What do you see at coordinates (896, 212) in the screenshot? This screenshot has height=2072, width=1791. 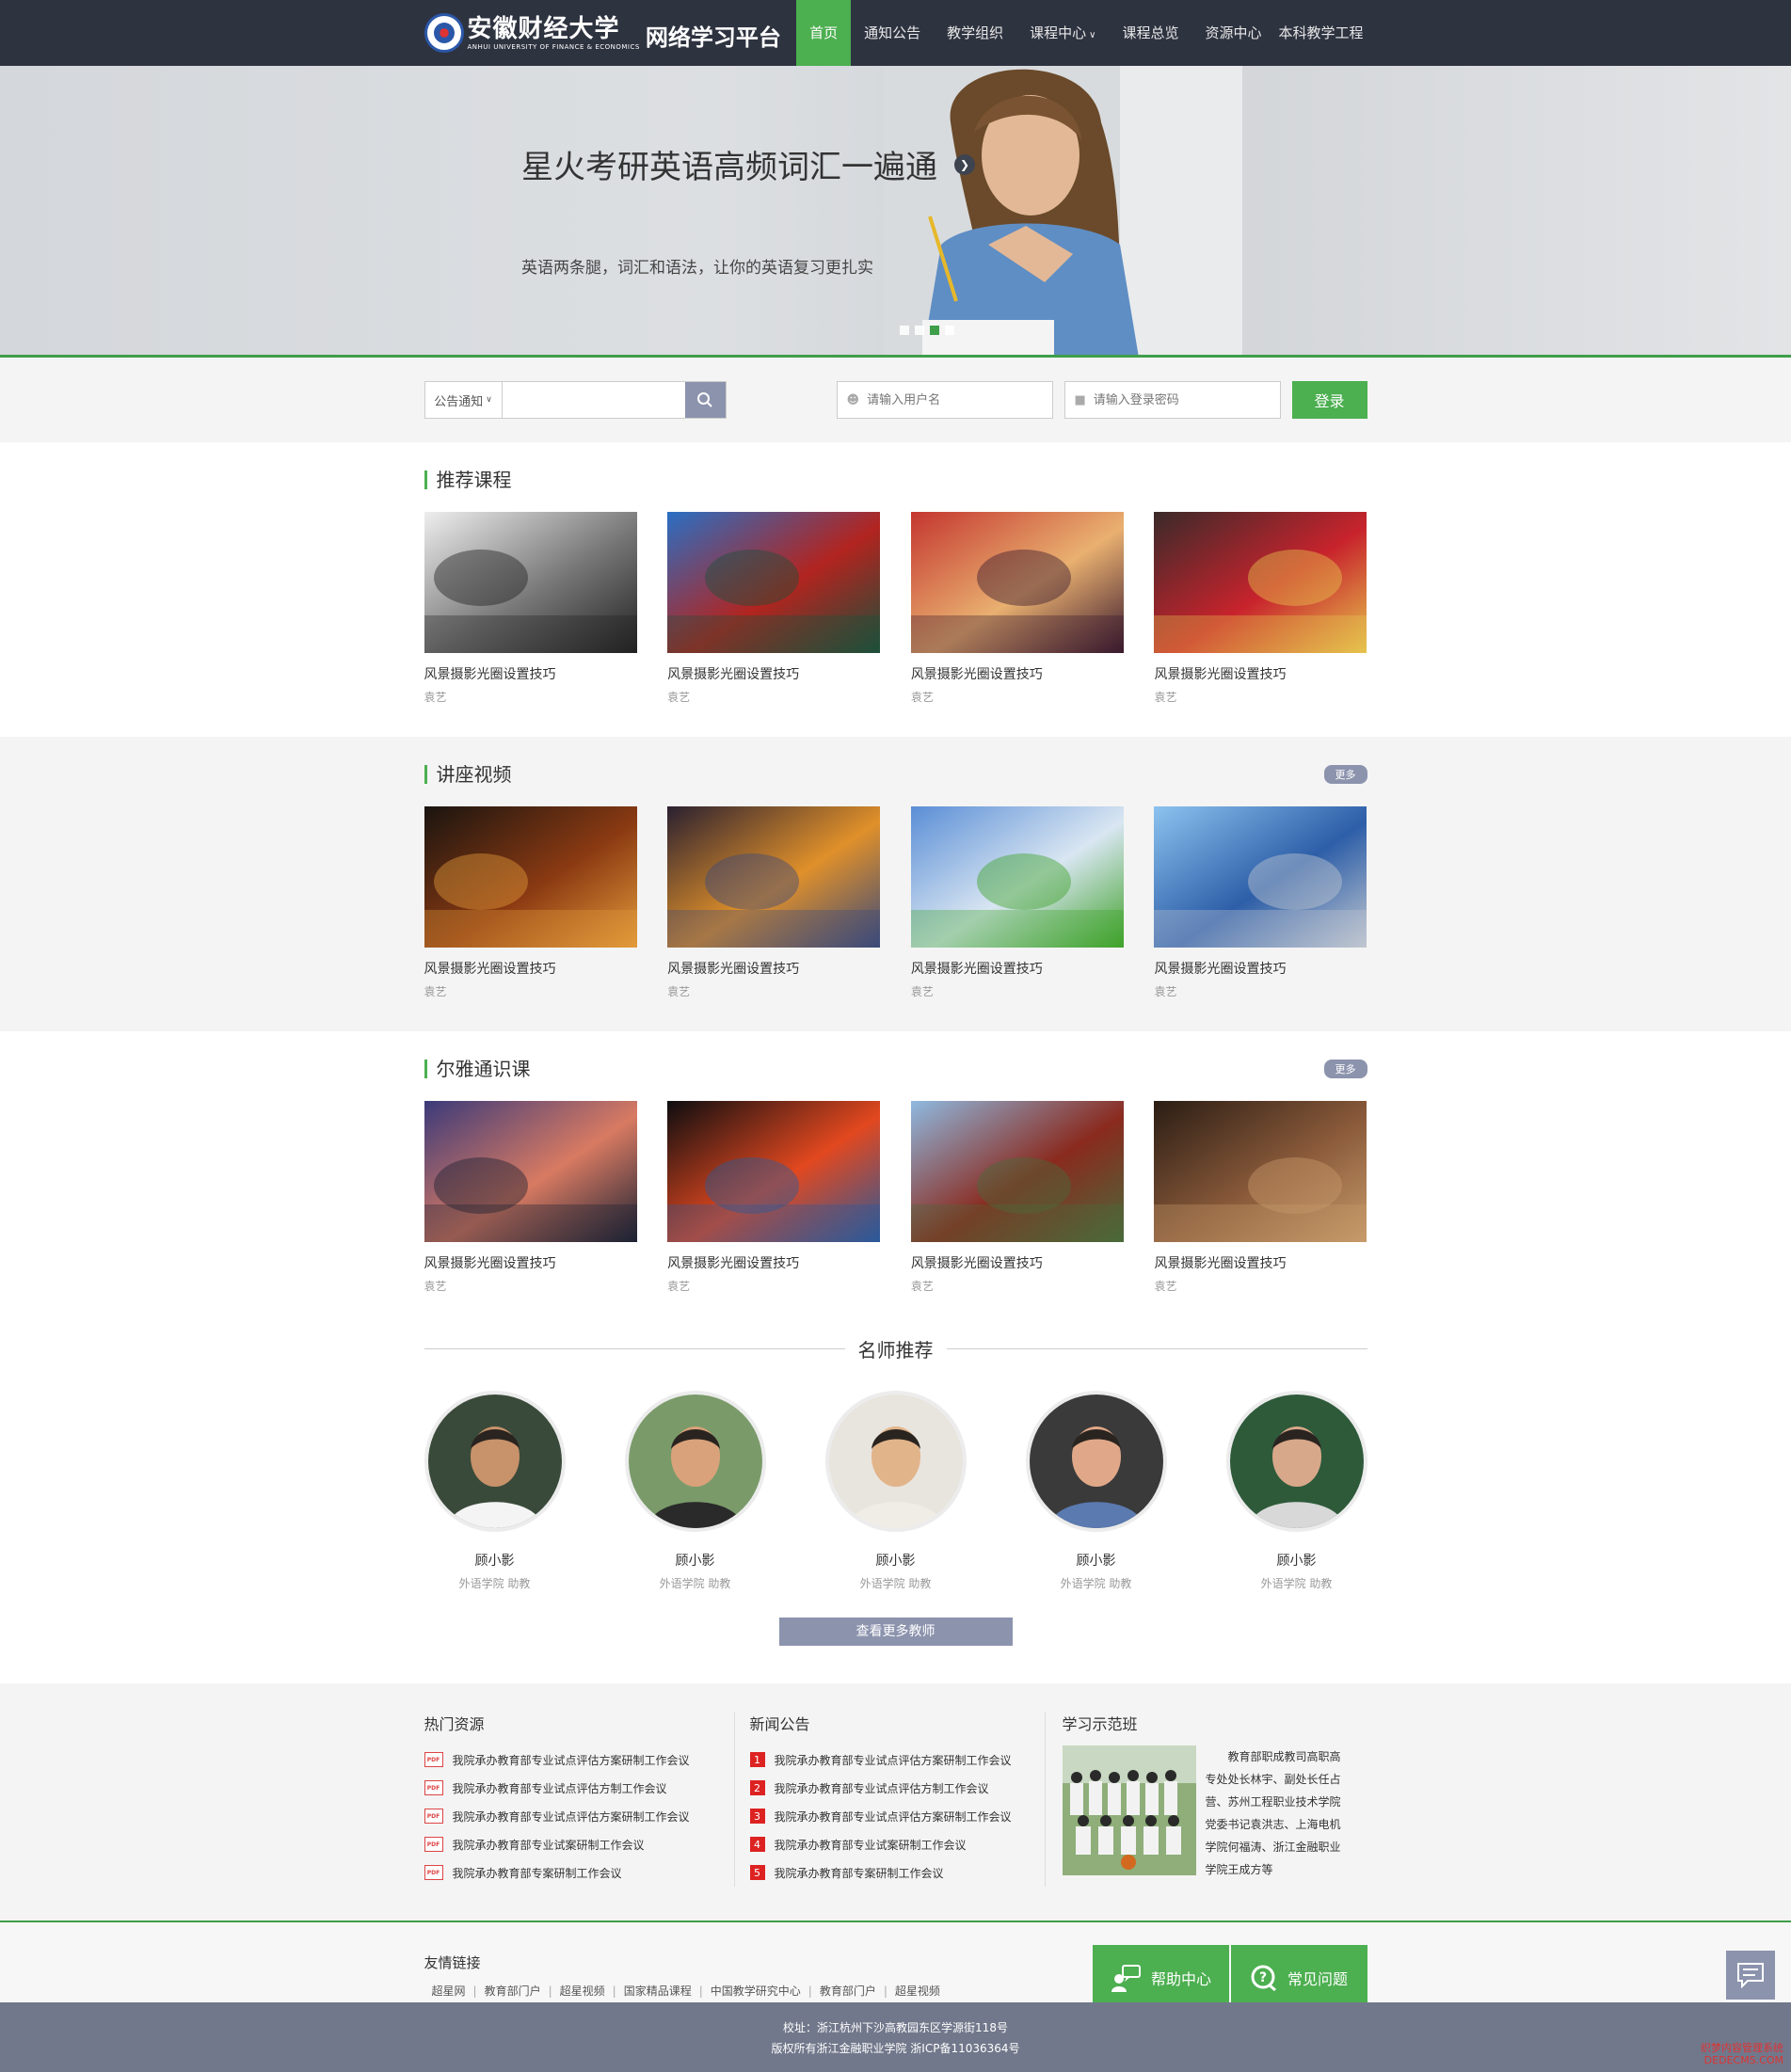 I see `hero-banner: 星火考研英语高频词汇一遍通 ❯ 英语两条腿，词汇和语法，让你的英语复习更扎实` at bounding box center [896, 212].